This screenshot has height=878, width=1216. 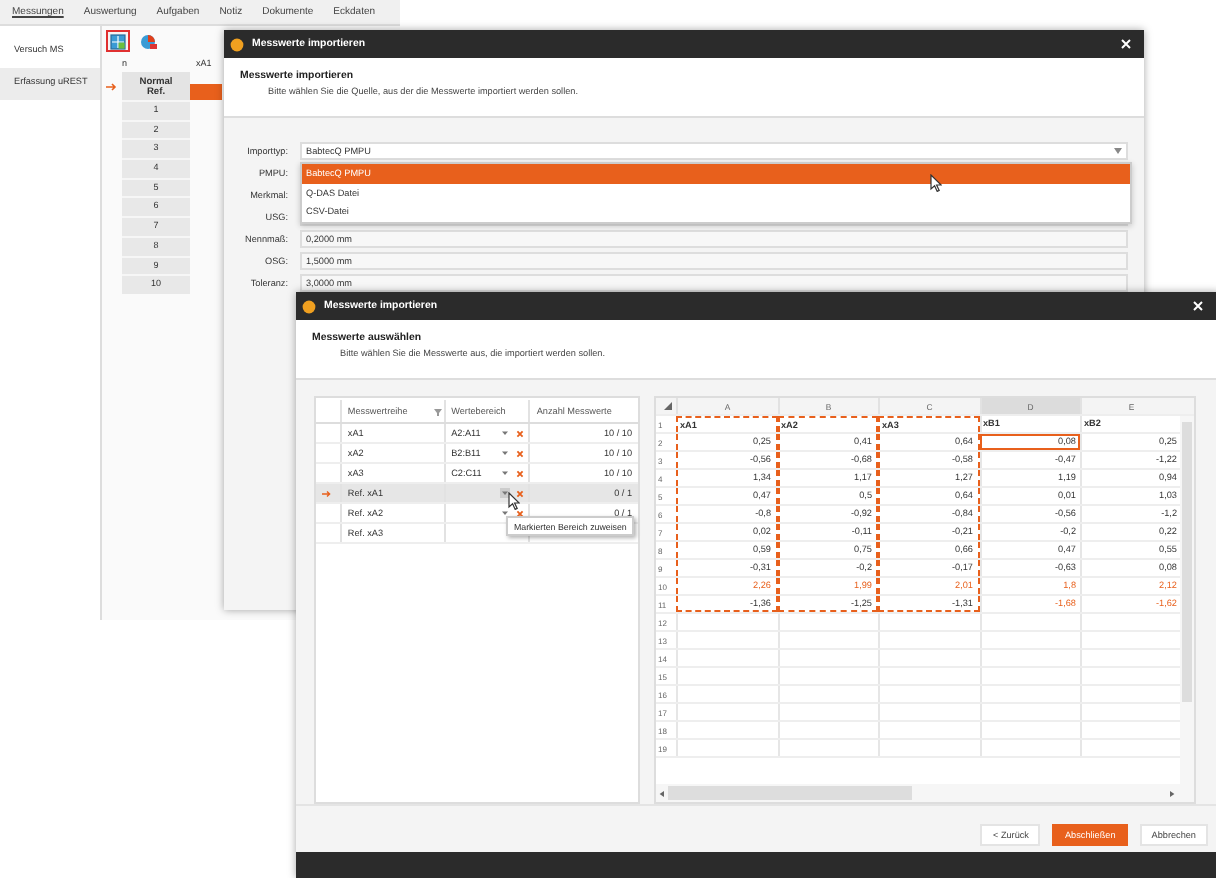 I want to click on table-icon, so click(x=118, y=41).